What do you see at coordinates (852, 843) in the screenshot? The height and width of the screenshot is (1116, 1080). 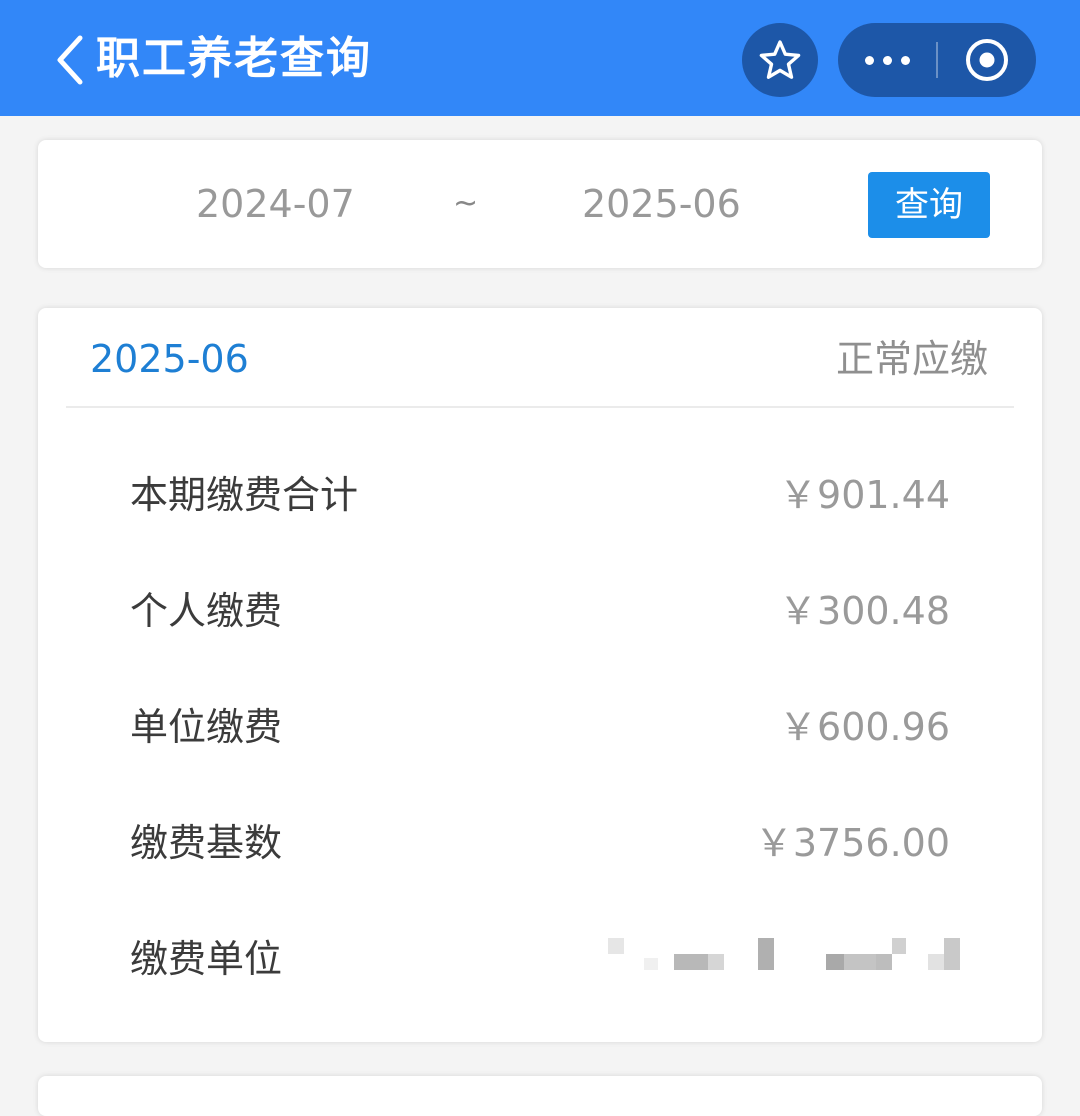 I see `detail-value: ￥3756.00` at bounding box center [852, 843].